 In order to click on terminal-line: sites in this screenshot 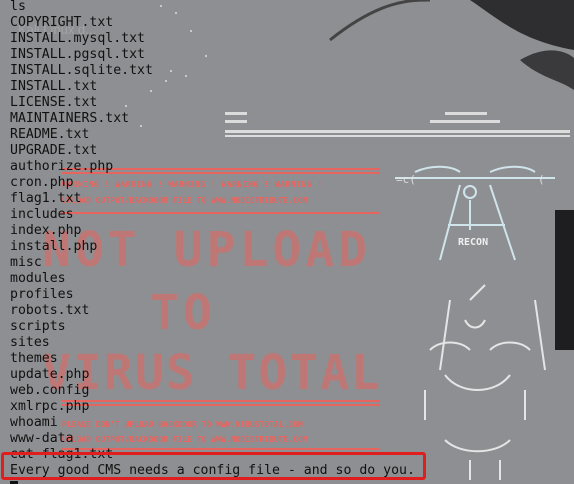, I will do `click(30, 342)`.